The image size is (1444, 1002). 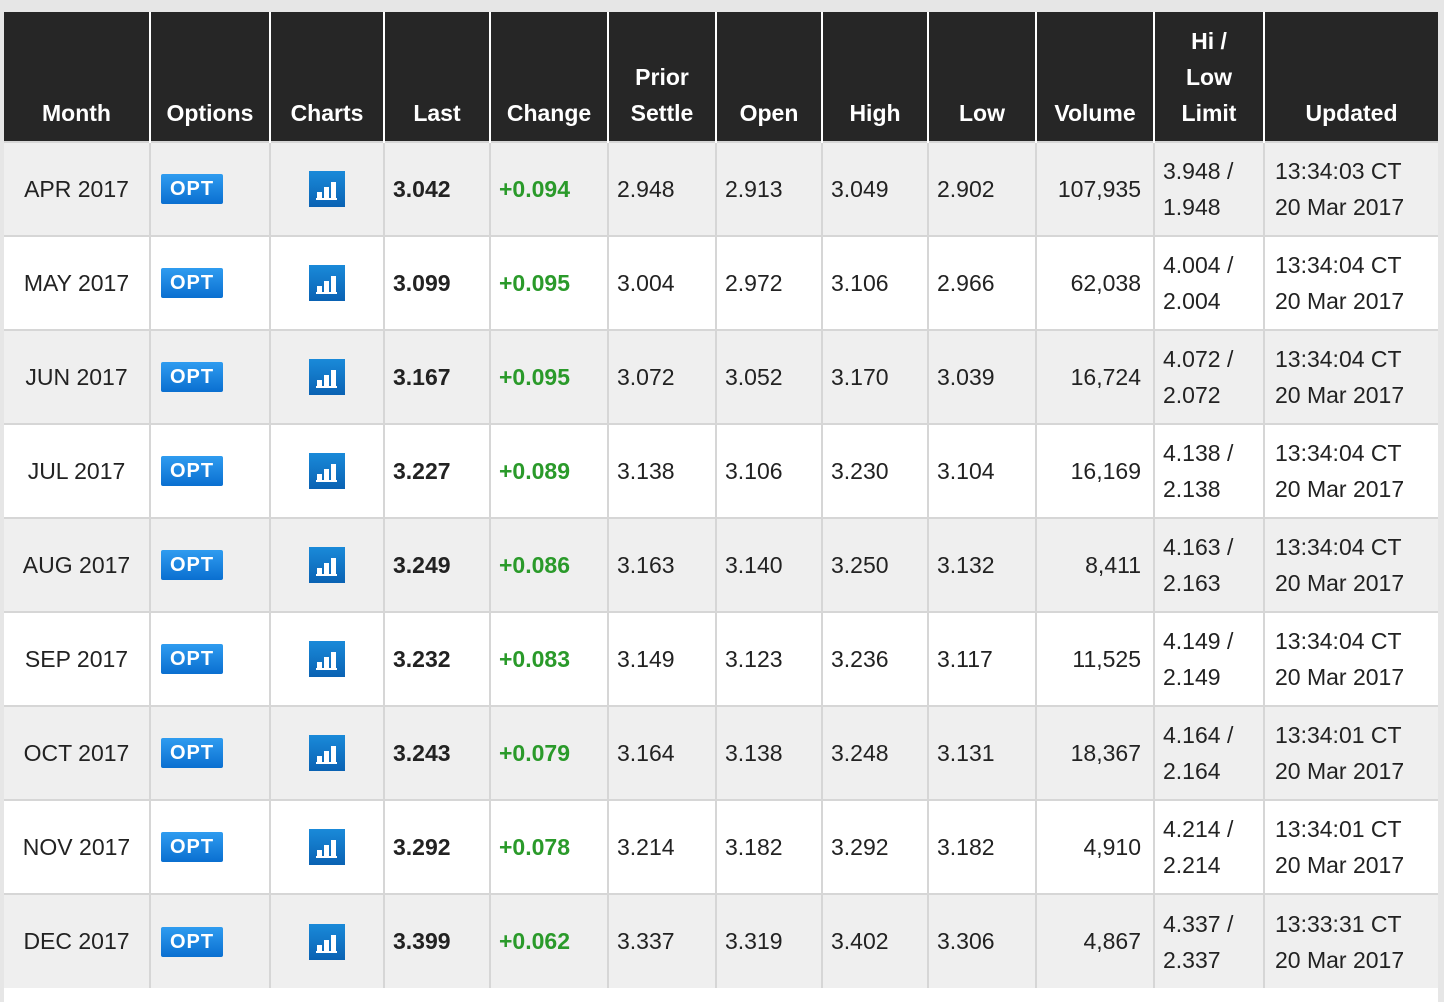 What do you see at coordinates (436, 846) in the screenshot?
I see `cell-last: 3.292` at bounding box center [436, 846].